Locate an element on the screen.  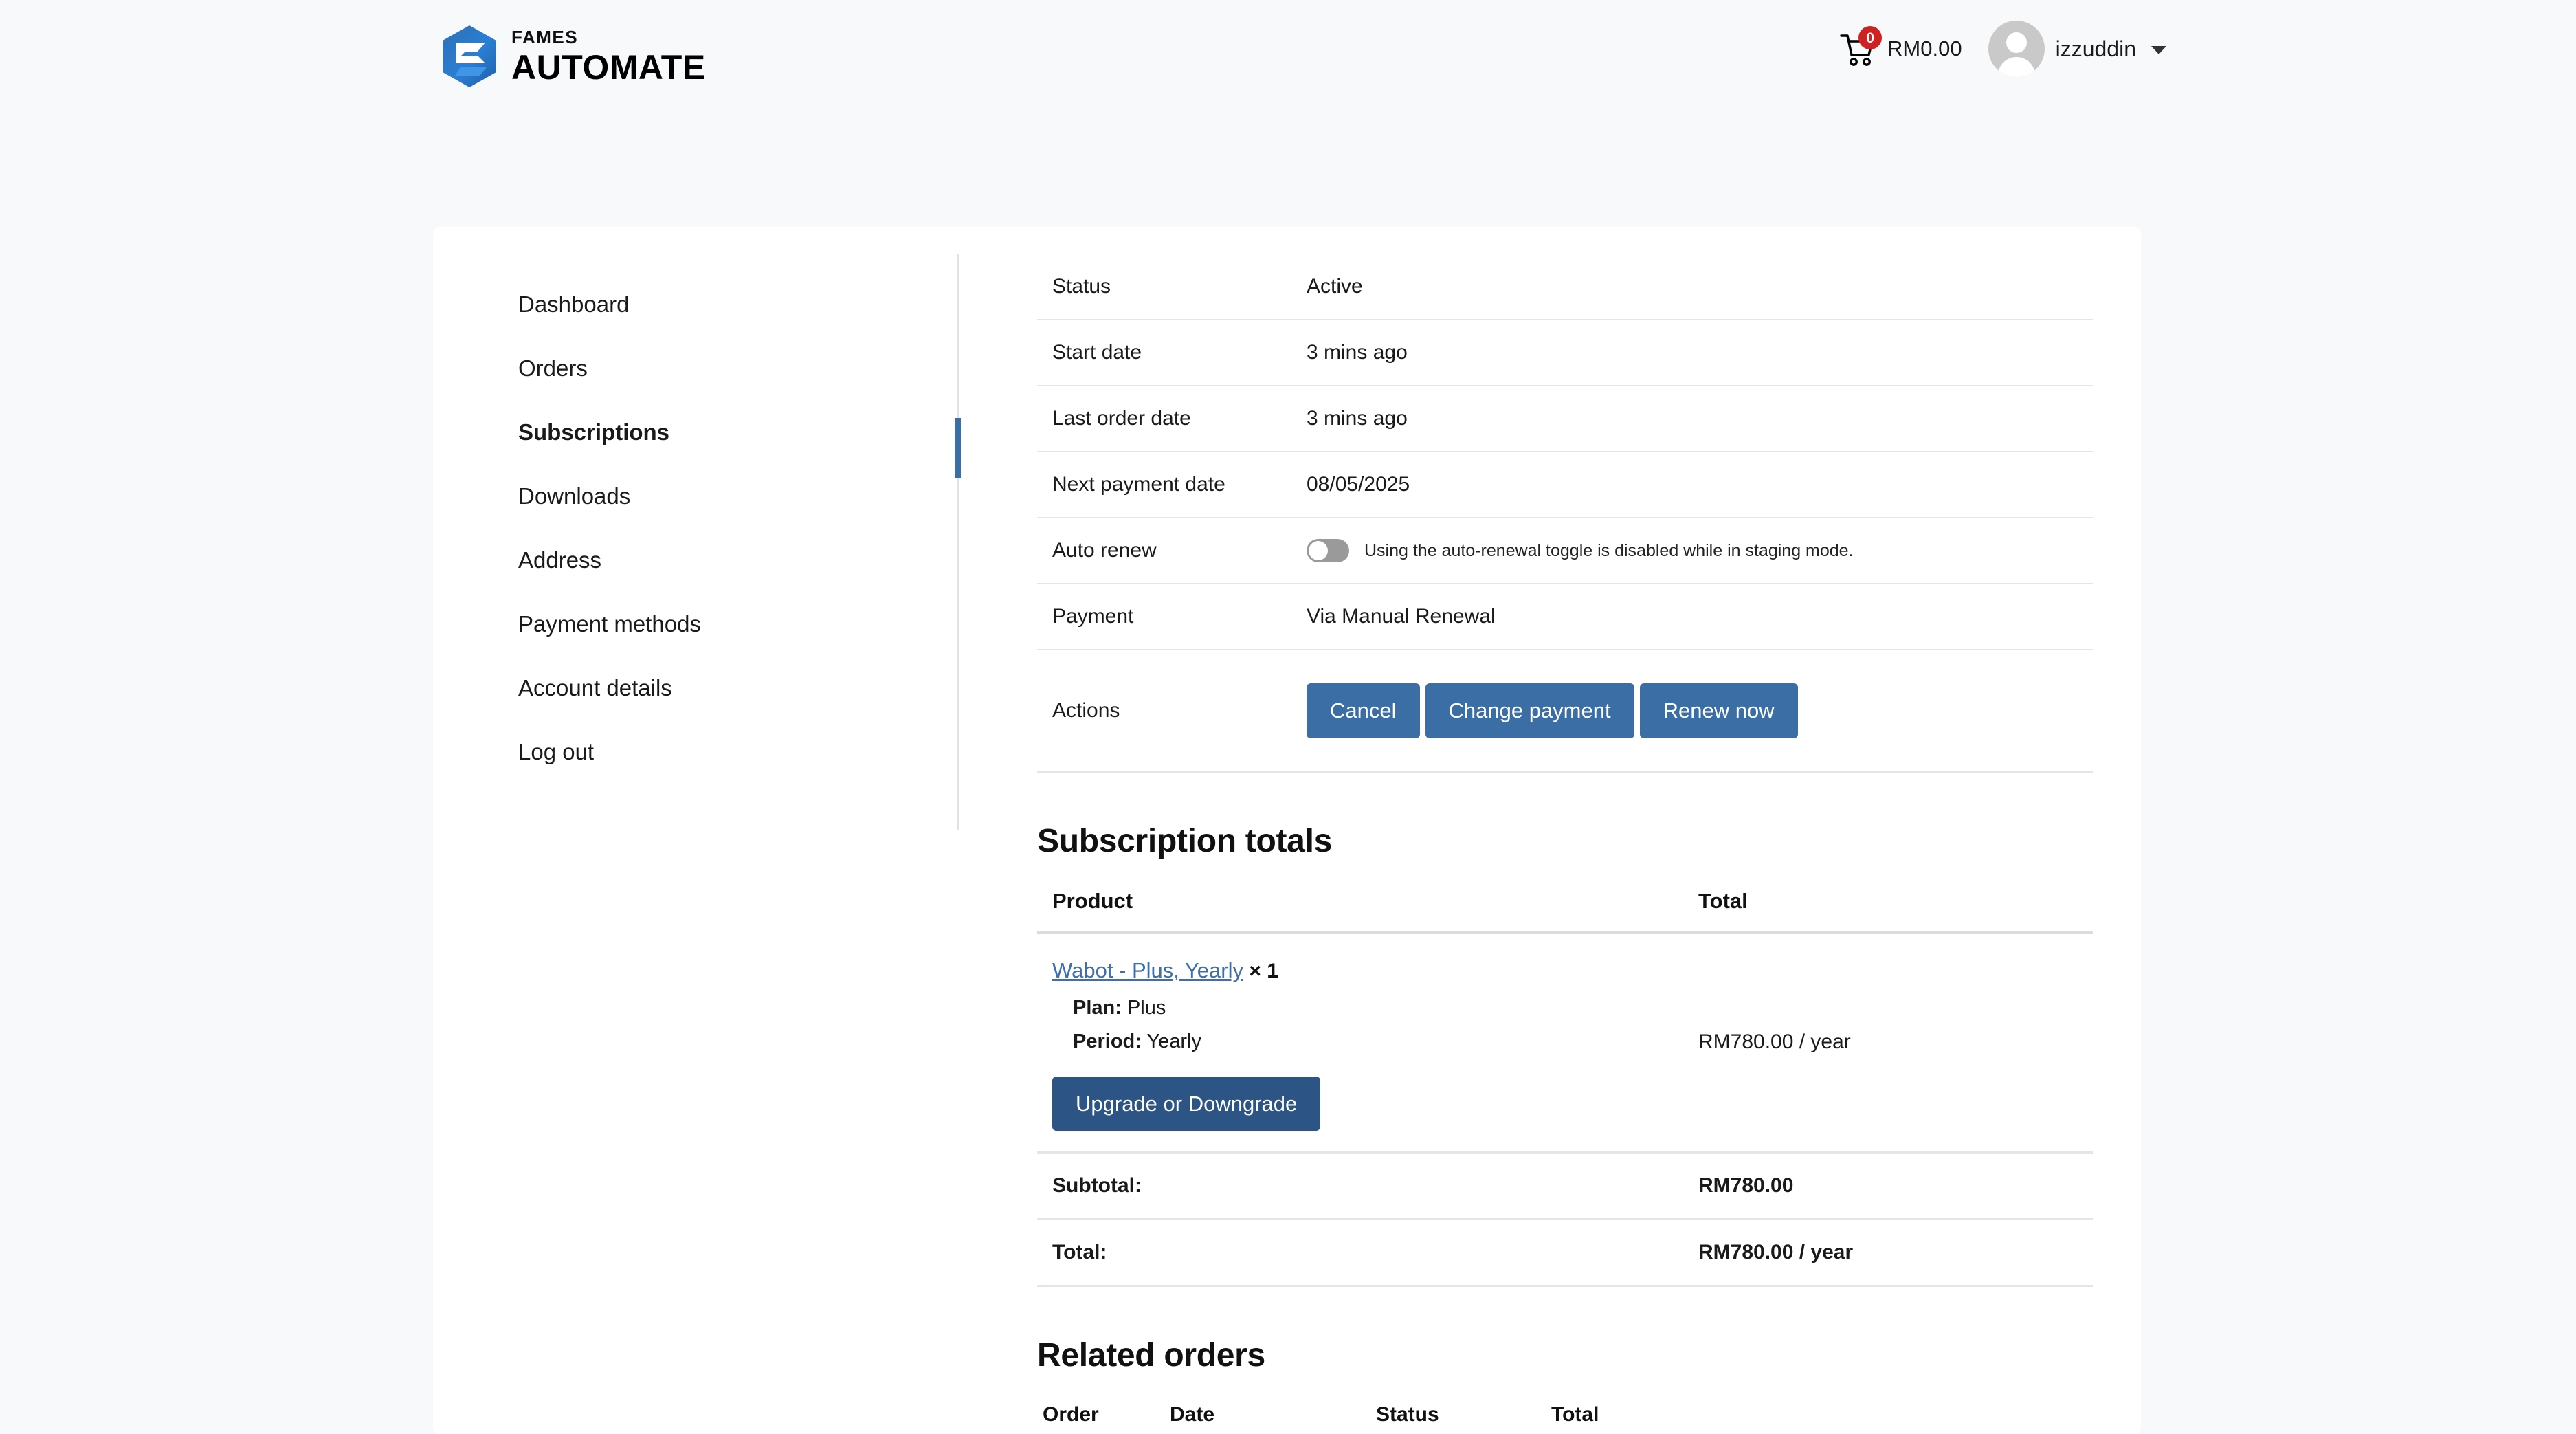
cancel-button: Cancel is located at coordinates (1363, 711).